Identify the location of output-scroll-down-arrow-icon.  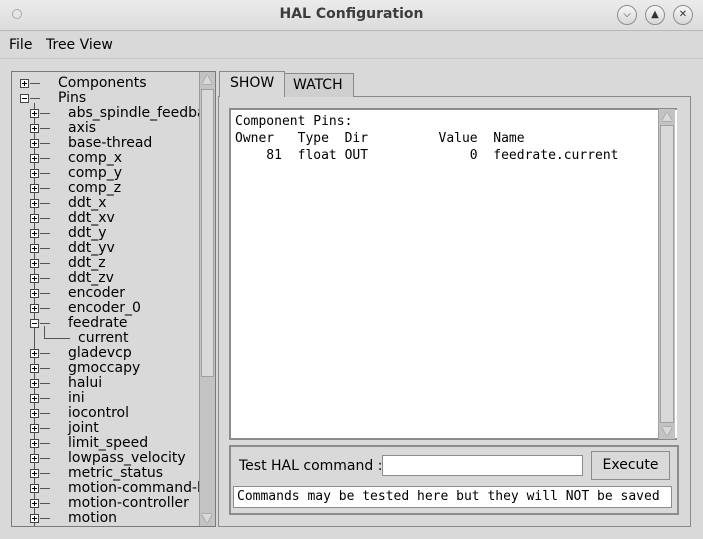
(667, 431).